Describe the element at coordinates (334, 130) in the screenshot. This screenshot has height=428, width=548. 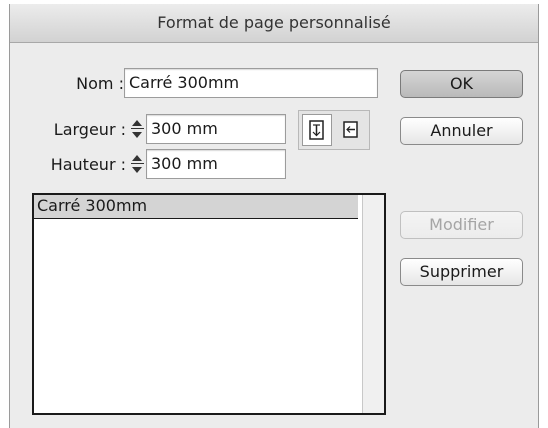
I see `orientation-toggle` at that location.